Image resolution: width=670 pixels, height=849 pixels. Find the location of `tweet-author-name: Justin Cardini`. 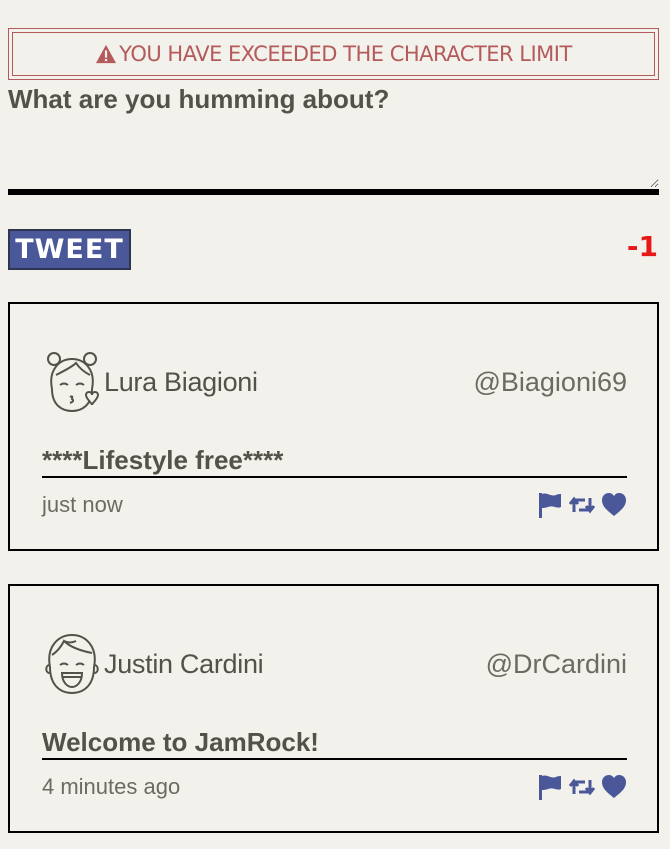

tweet-author-name: Justin Cardini is located at coordinates (184, 663).